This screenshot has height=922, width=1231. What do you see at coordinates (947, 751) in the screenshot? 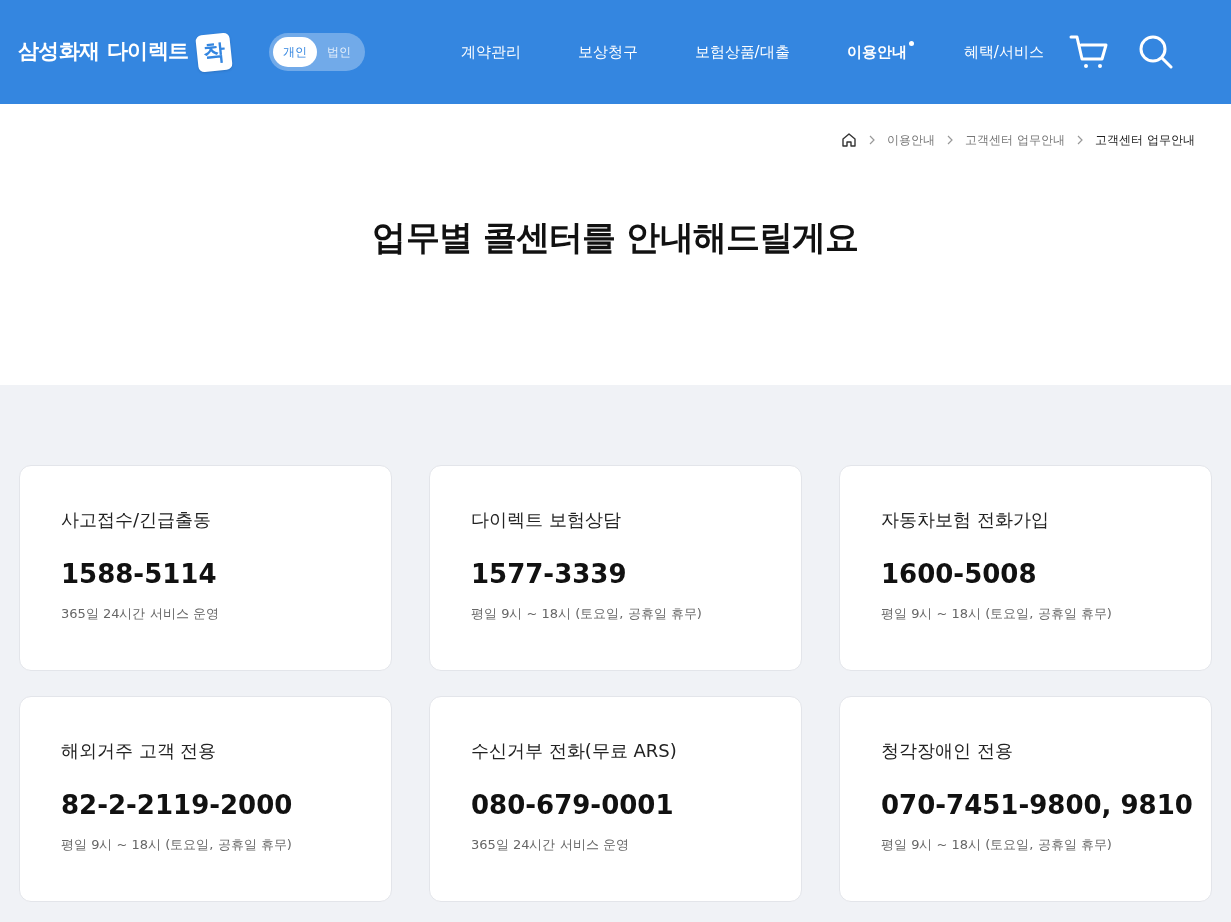
I see `card-title: 청각장애인 전용` at bounding box center [947, 751].